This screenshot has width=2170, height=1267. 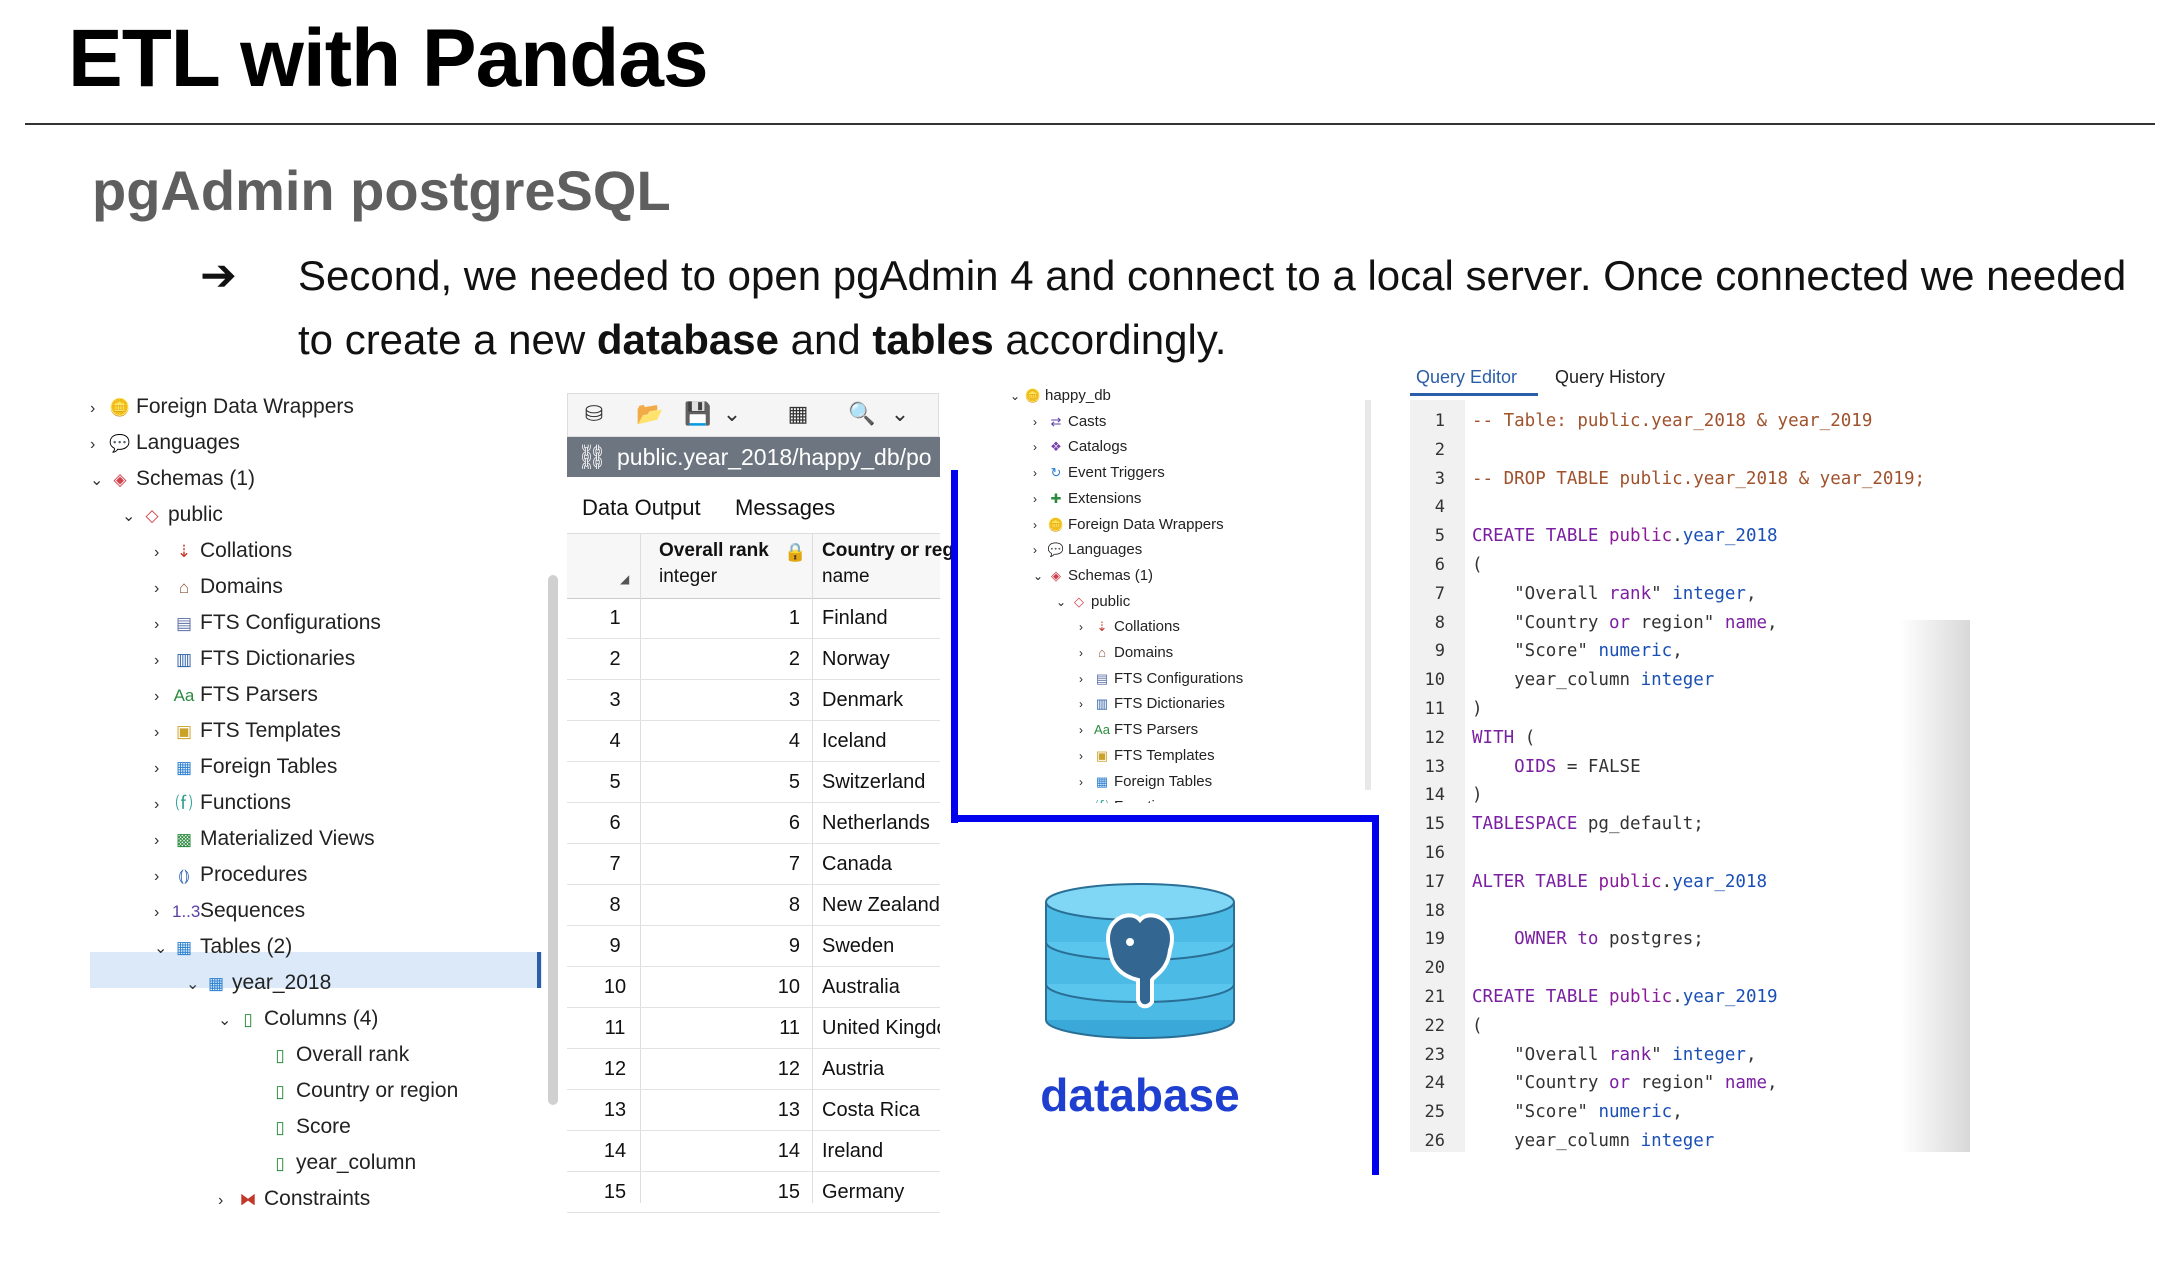 I want to click on tree-item: ▯ Country or region, so click(x=354, y=1091).